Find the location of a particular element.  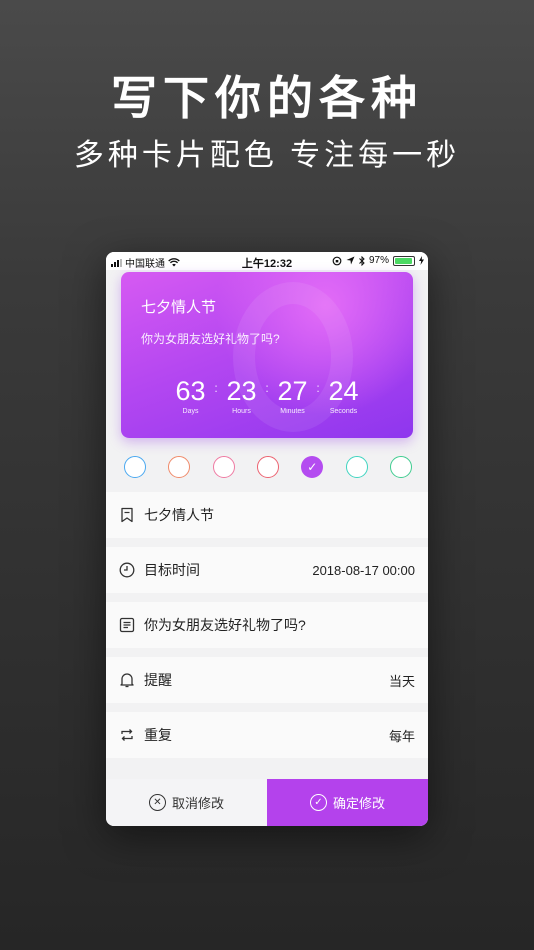

cancel-button: ✕ 取消修改 is located at coordinates (186, 802).